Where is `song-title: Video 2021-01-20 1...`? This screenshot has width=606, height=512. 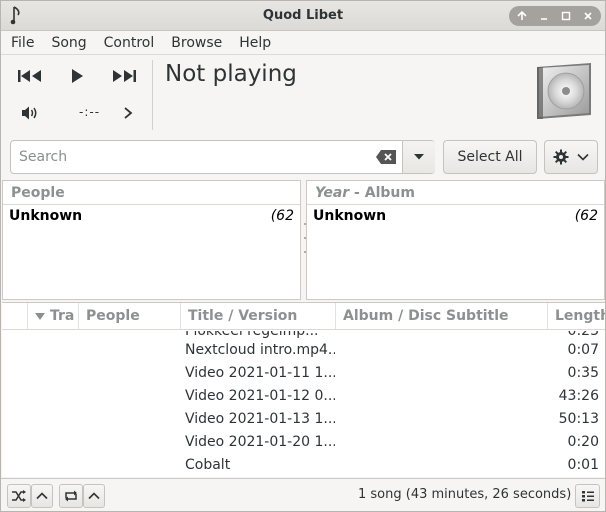 song-title: Video 2021-01-20 1... is located at coordinates (260, 442).